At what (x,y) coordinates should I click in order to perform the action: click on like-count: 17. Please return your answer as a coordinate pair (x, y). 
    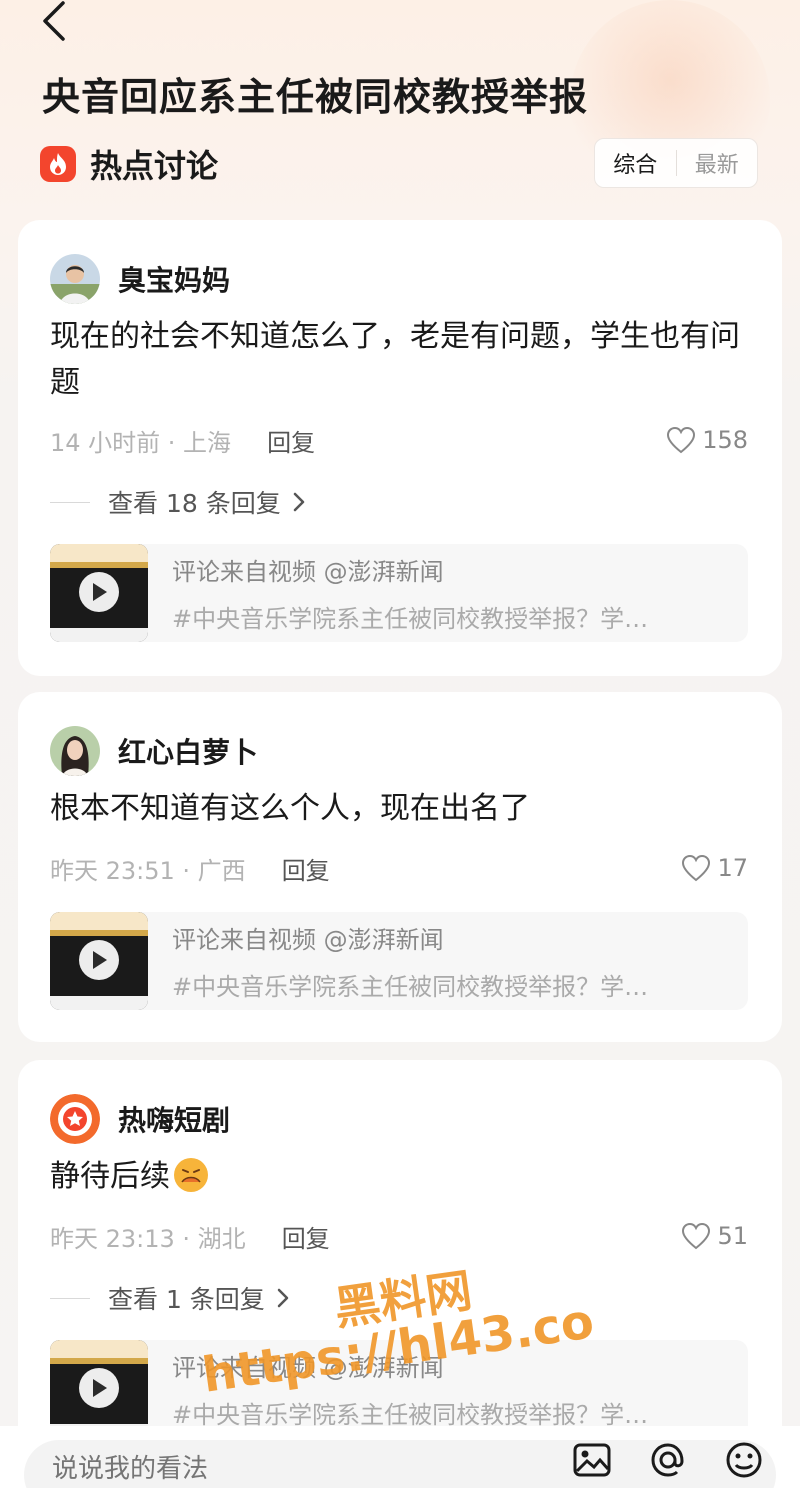
    Looking at the image, I should click on (732, 868).